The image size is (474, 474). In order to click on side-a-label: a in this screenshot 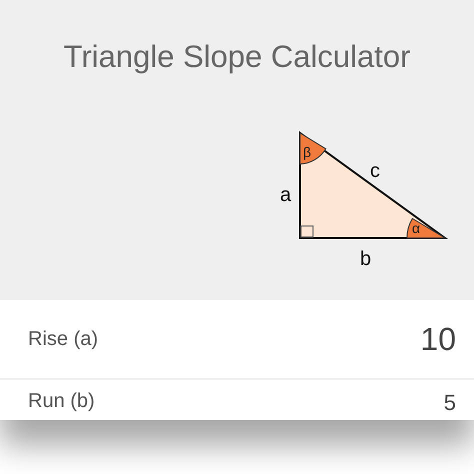, I will do `click(286, 195)`.